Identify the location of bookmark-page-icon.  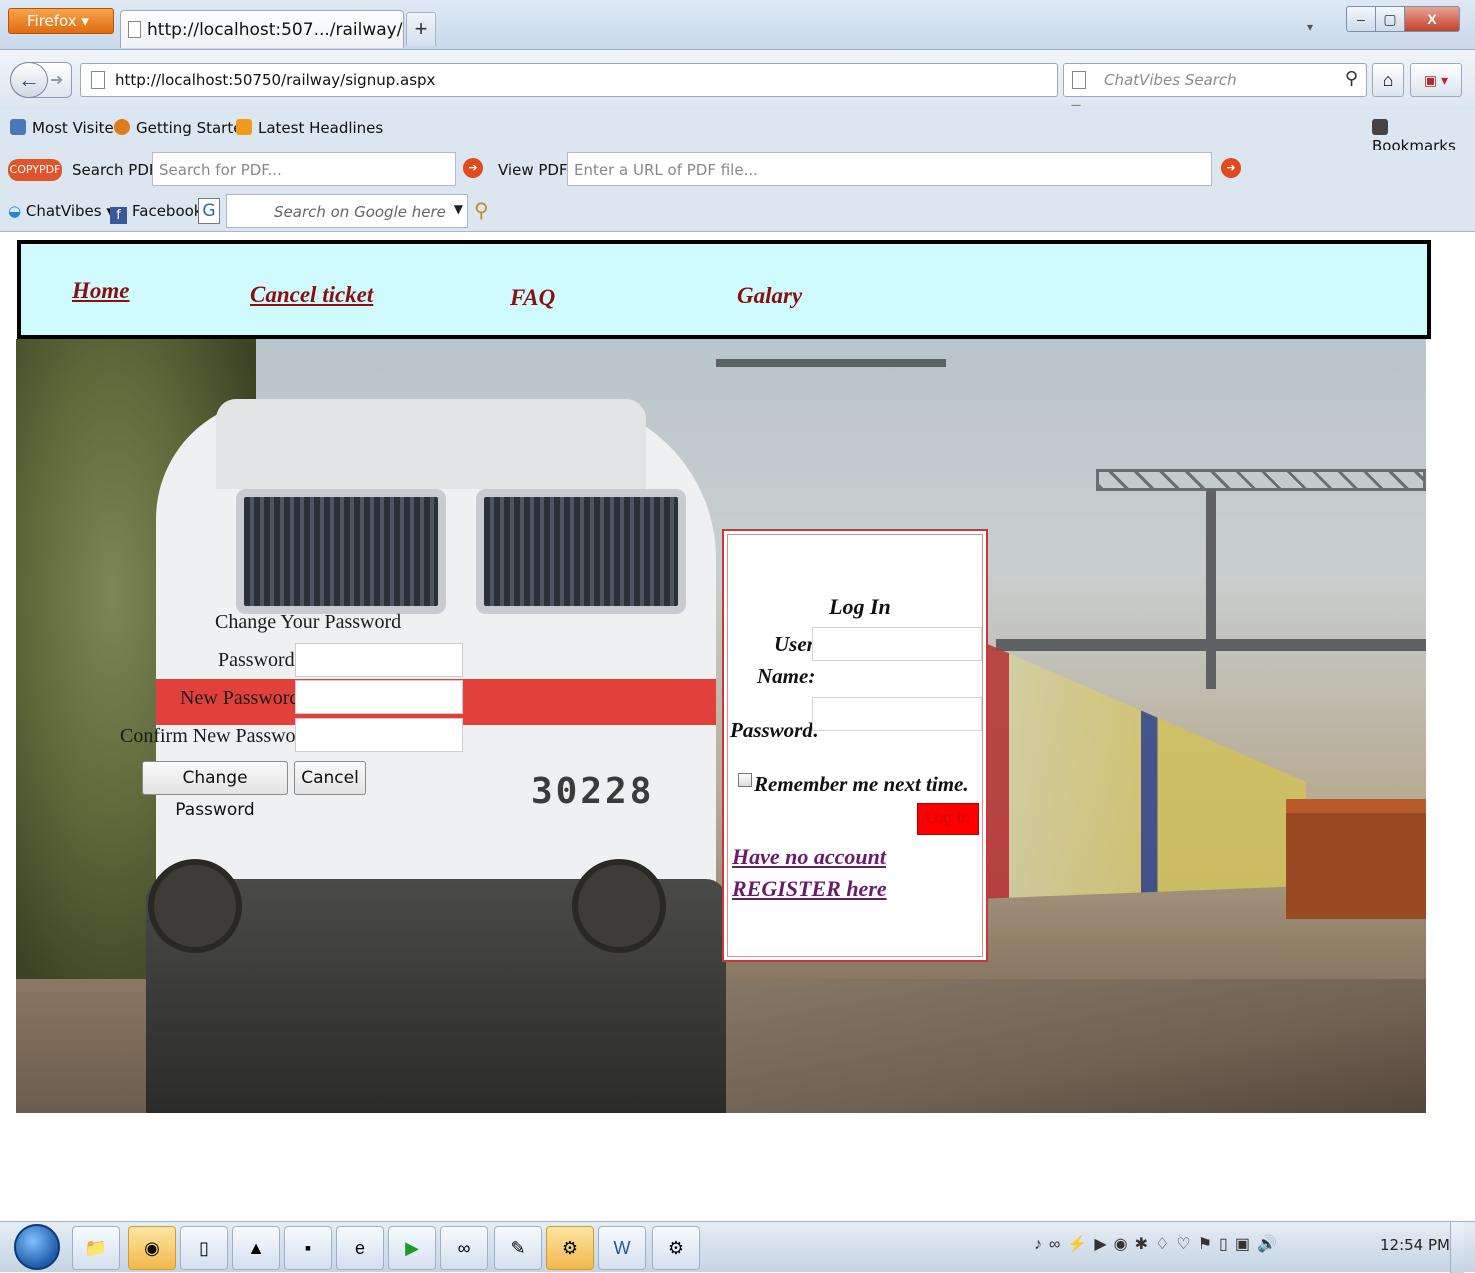
(18, 127).